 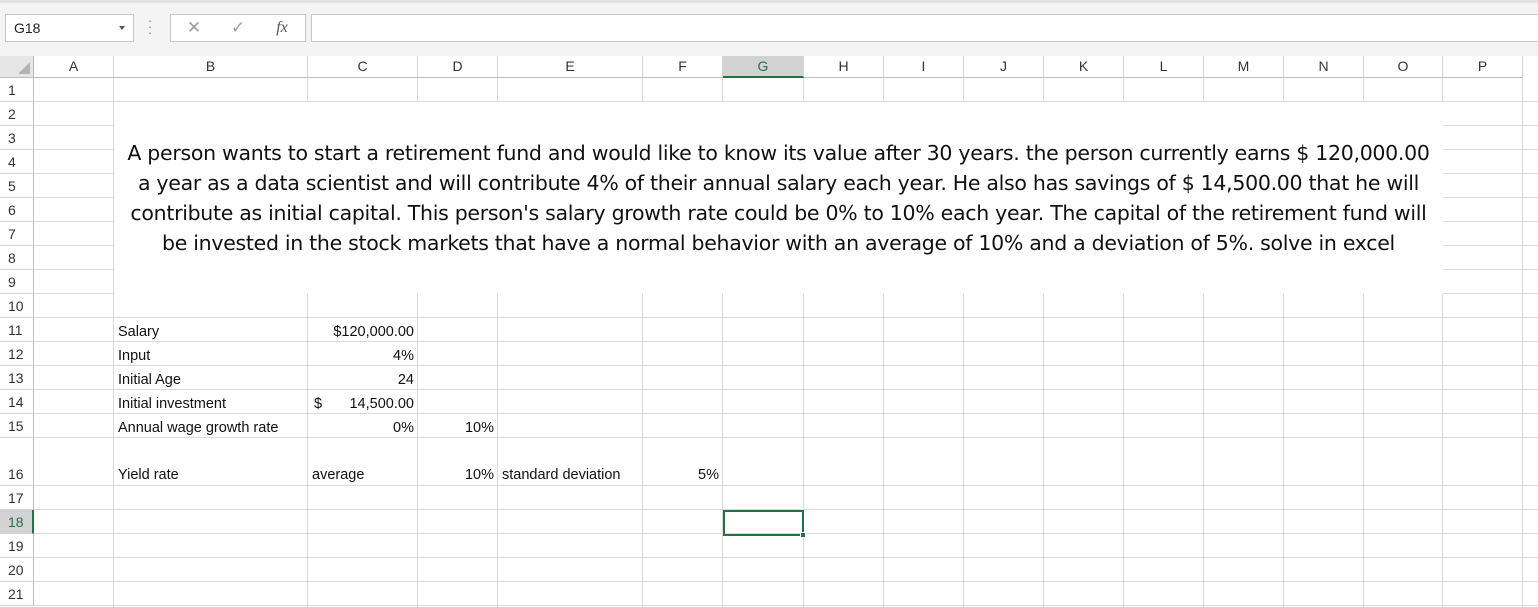 What do you see at coordinates (924, 67) in the screenshot?
I see `column-header-I: I` at bounding box center [924, 67].